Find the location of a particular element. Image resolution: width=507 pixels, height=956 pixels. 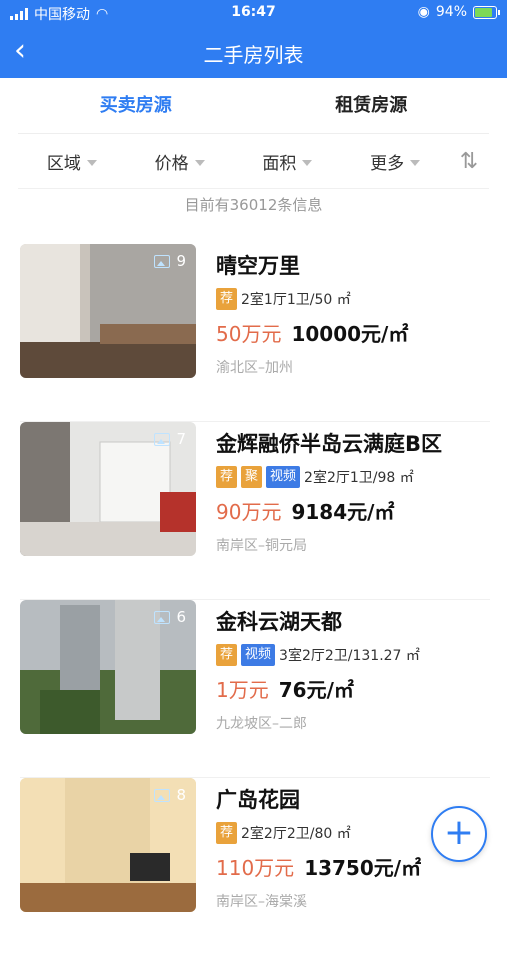

listing-photo: 6 is located at coordinates (108, 667).